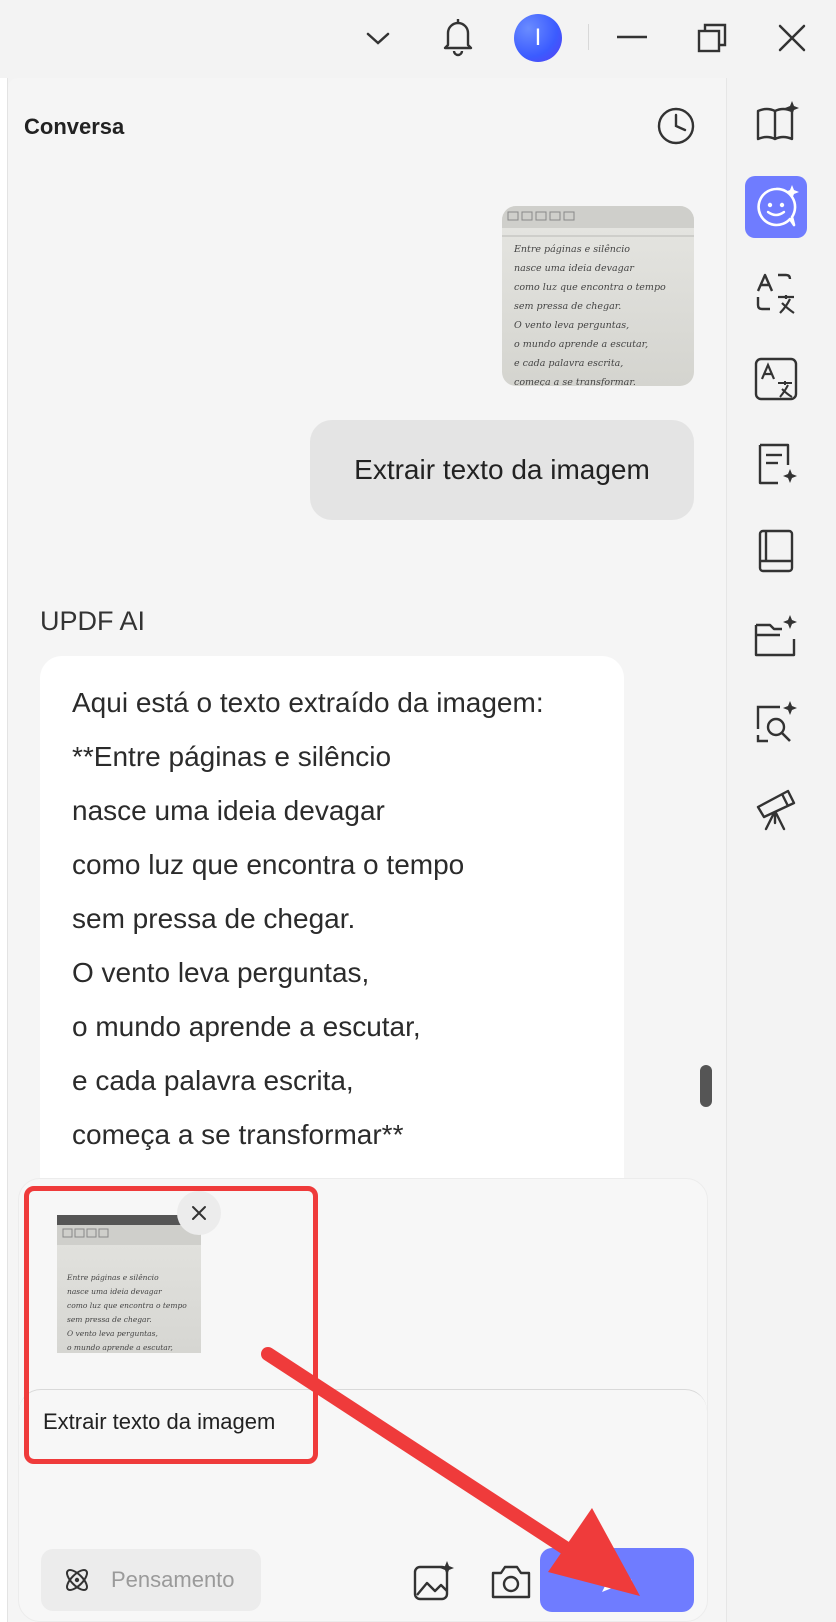  Describe the element at coordinates (575, 381) in the screenshot. I see `handwritten-line: começa a se transformar.` at that location.